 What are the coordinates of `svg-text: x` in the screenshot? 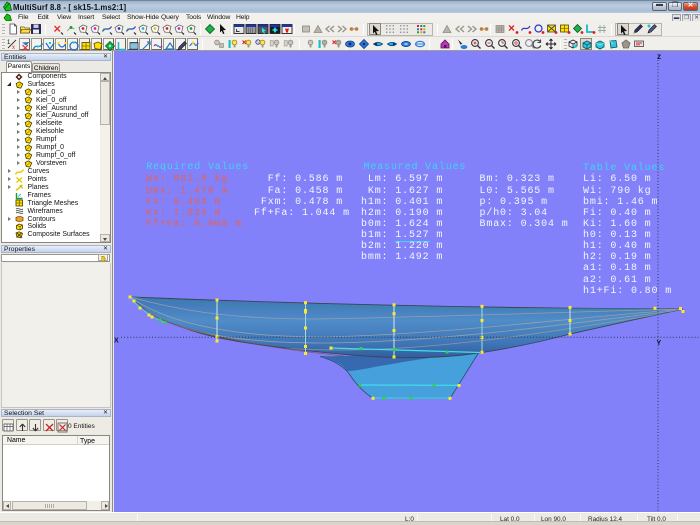 It's located at (13, 47).